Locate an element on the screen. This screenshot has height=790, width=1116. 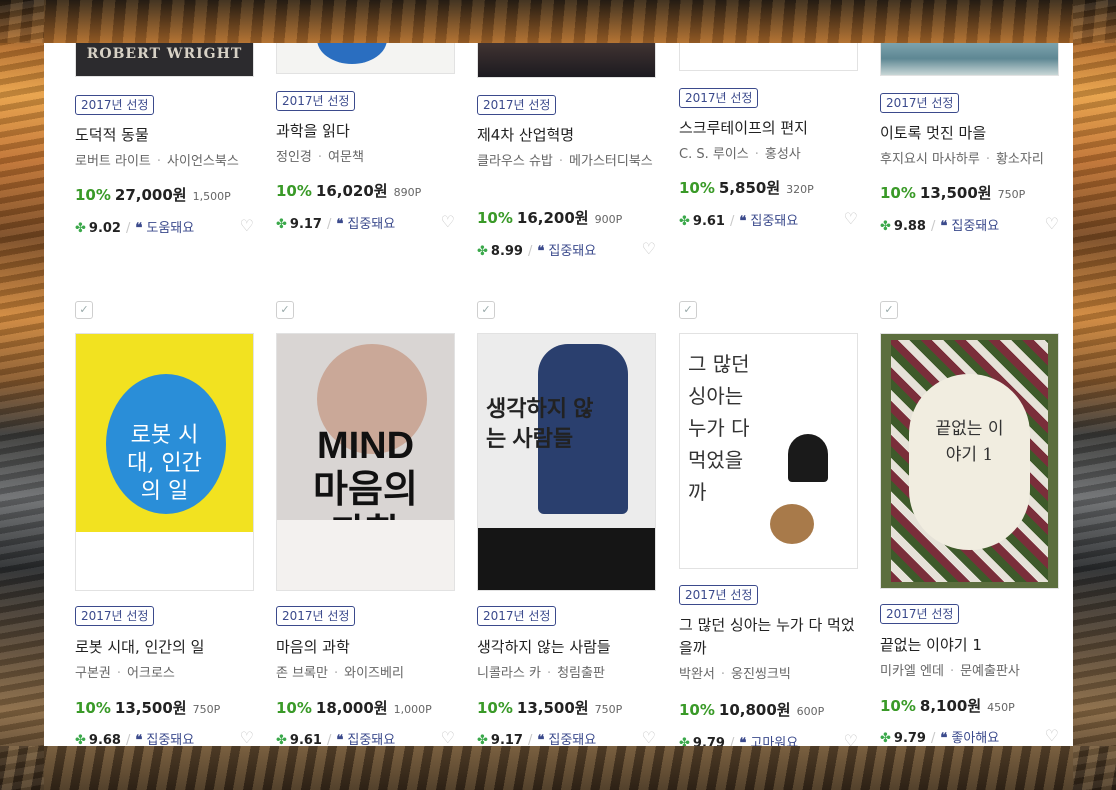
reward-points: 320P is located at coordinates (800, 189).